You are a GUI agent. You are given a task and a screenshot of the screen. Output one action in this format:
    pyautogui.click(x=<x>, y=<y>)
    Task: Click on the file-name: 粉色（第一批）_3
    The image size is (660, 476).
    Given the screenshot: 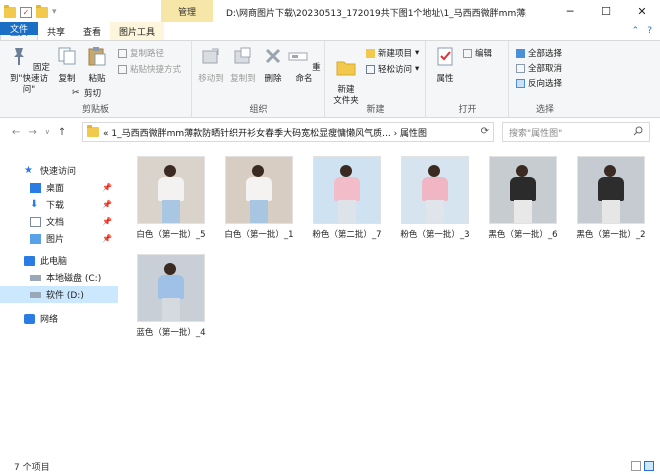 What is the action you would take?
    pyautogui.click(x=435, y=235)
    